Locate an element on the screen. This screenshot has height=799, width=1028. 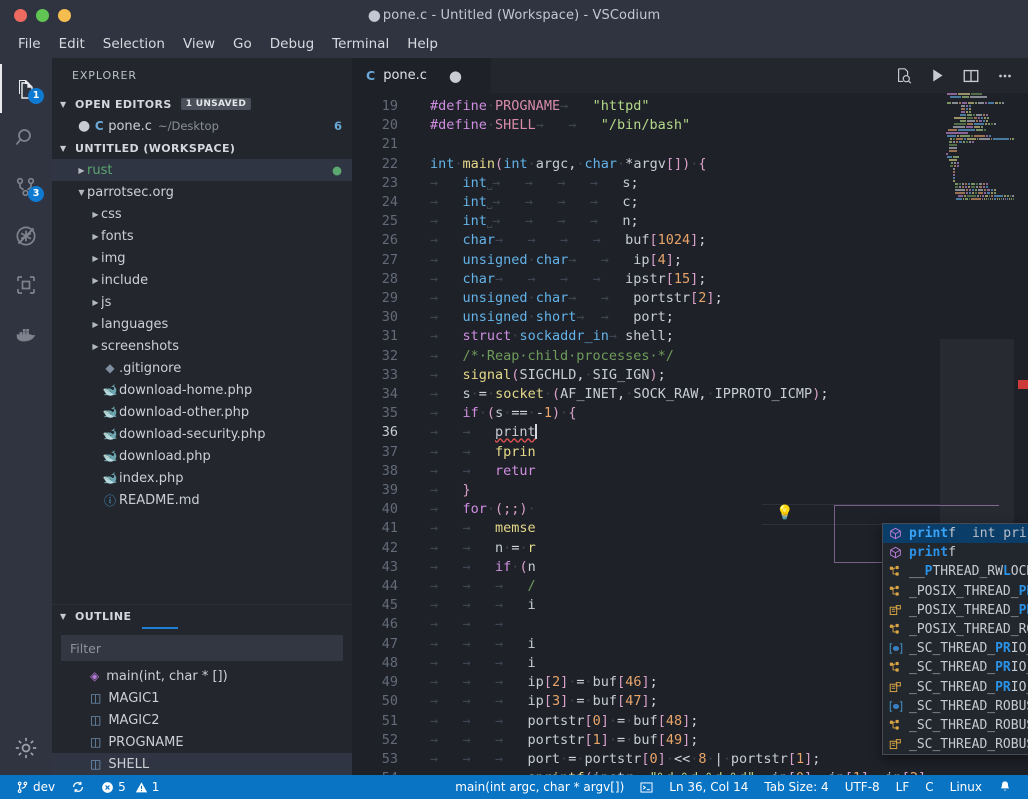
tree-item-label: screenshots is located at coordinates (140, 346).